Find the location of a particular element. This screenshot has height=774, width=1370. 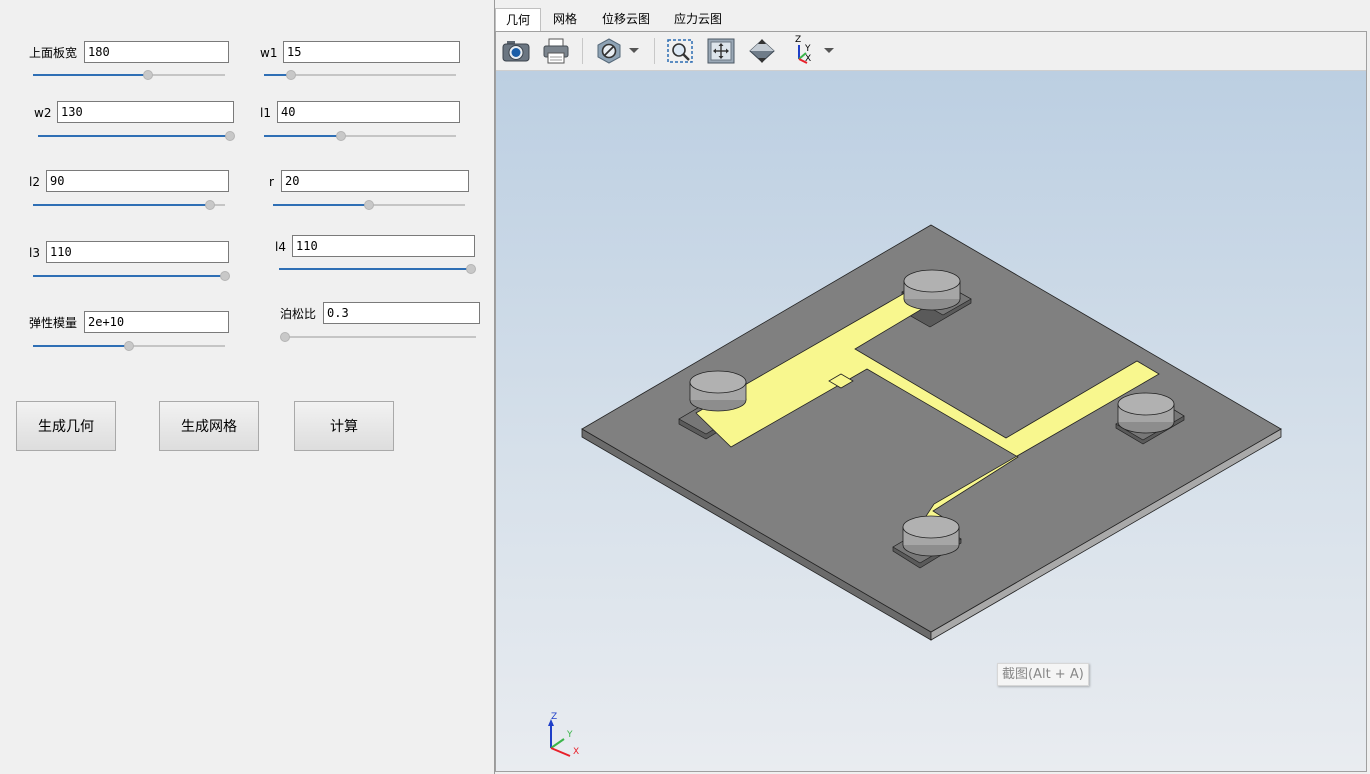

top-width-slider is located at coordinates (129, 75).